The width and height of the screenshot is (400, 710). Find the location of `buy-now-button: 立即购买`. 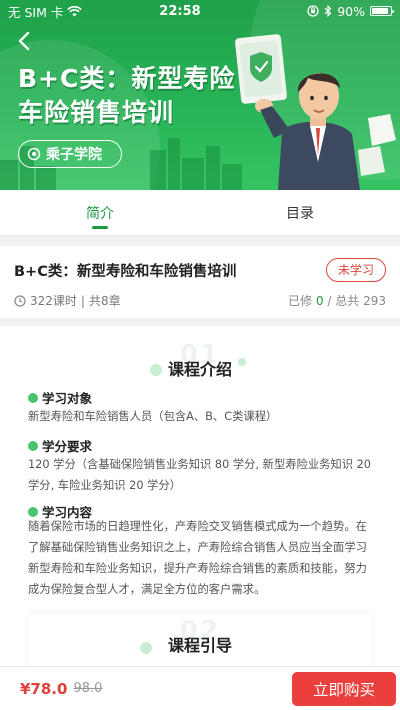

buy-now-button: 立即购买 is located at coordinates (344, 689).